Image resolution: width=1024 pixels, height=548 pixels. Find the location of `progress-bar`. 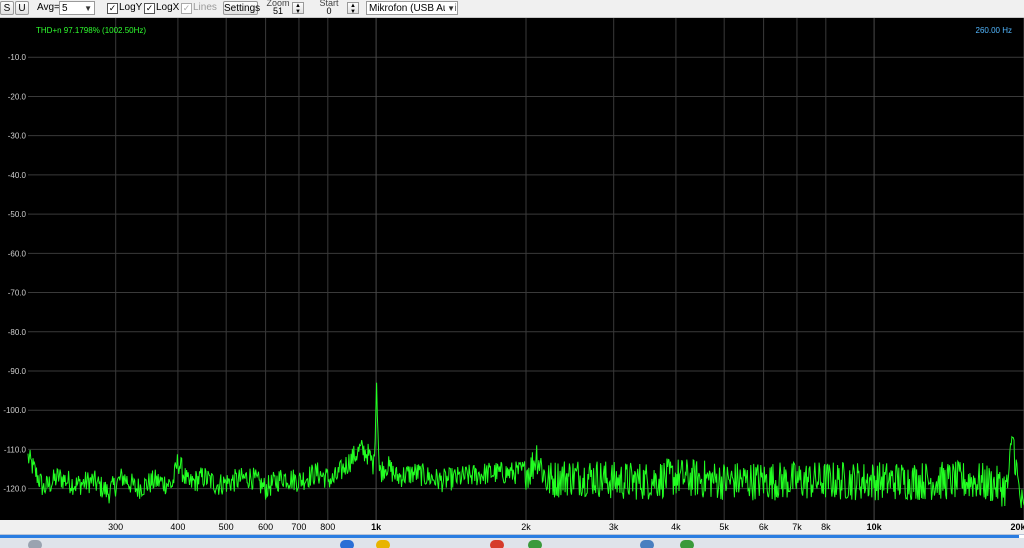

progress-bar is located at coordinates (512, 536).